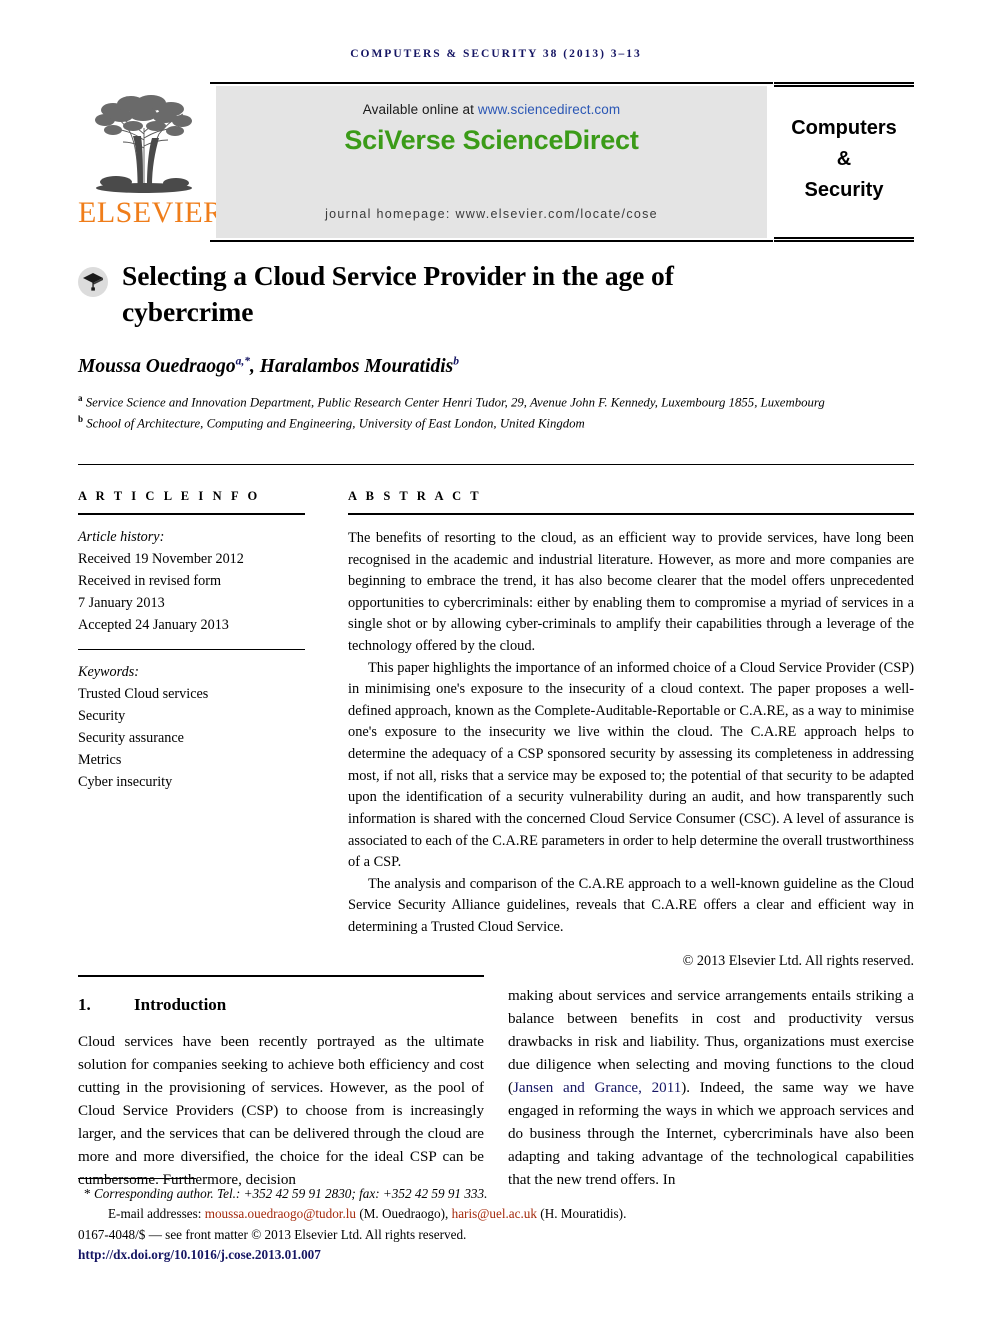  What do you see at coordinates (281, 1005) in the screenshot?
I see `section-heading-introduction: 1. Introduction` at bounding box center [281, 1005].